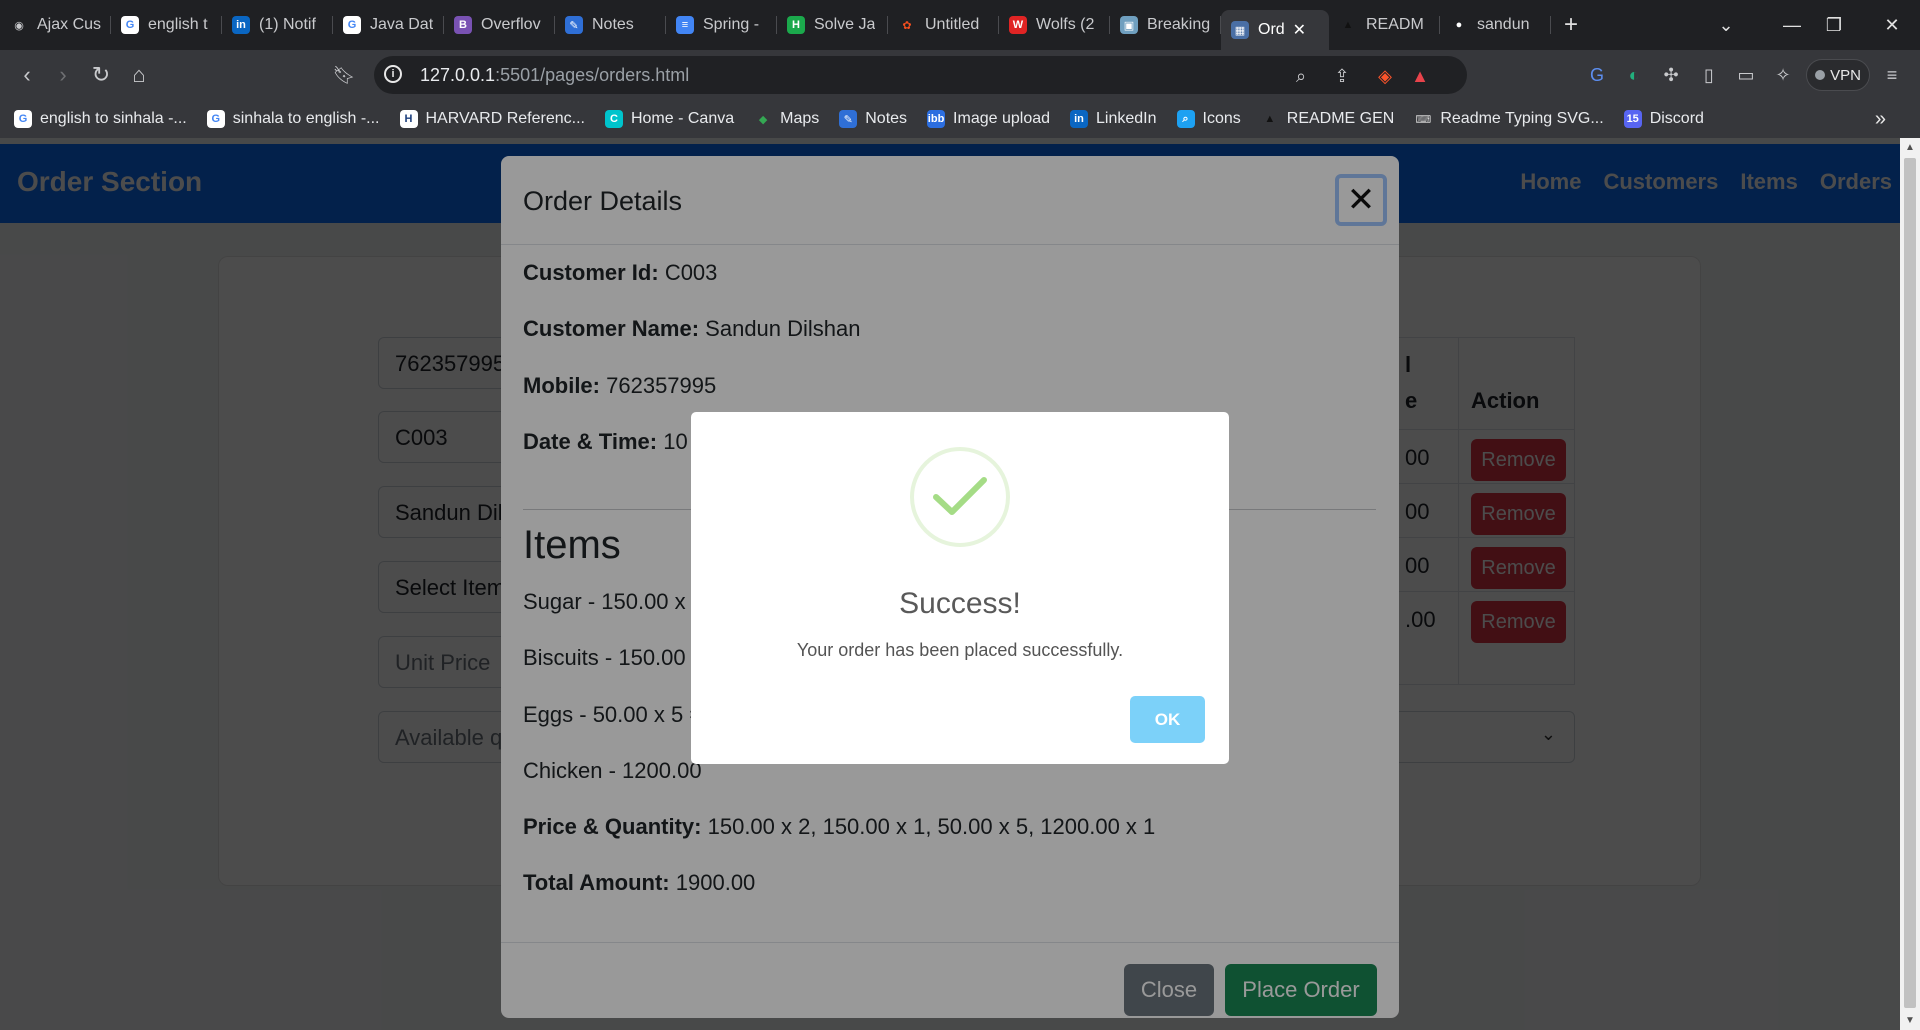  What do you see at coordinates (1783, 75) in the screenshot?
I see `leo-icon: ✧` at bounding box center [1783, 75].